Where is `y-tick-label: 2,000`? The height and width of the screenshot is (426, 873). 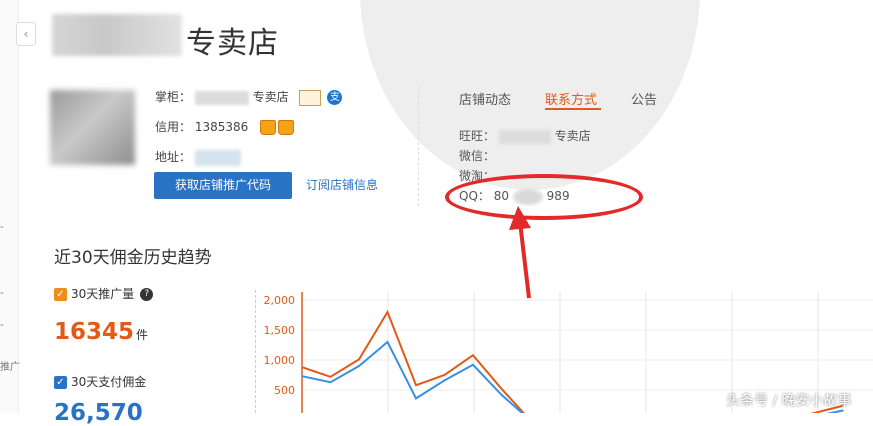
y-tick-label: 2,000 is located at coordinates (280, 300).